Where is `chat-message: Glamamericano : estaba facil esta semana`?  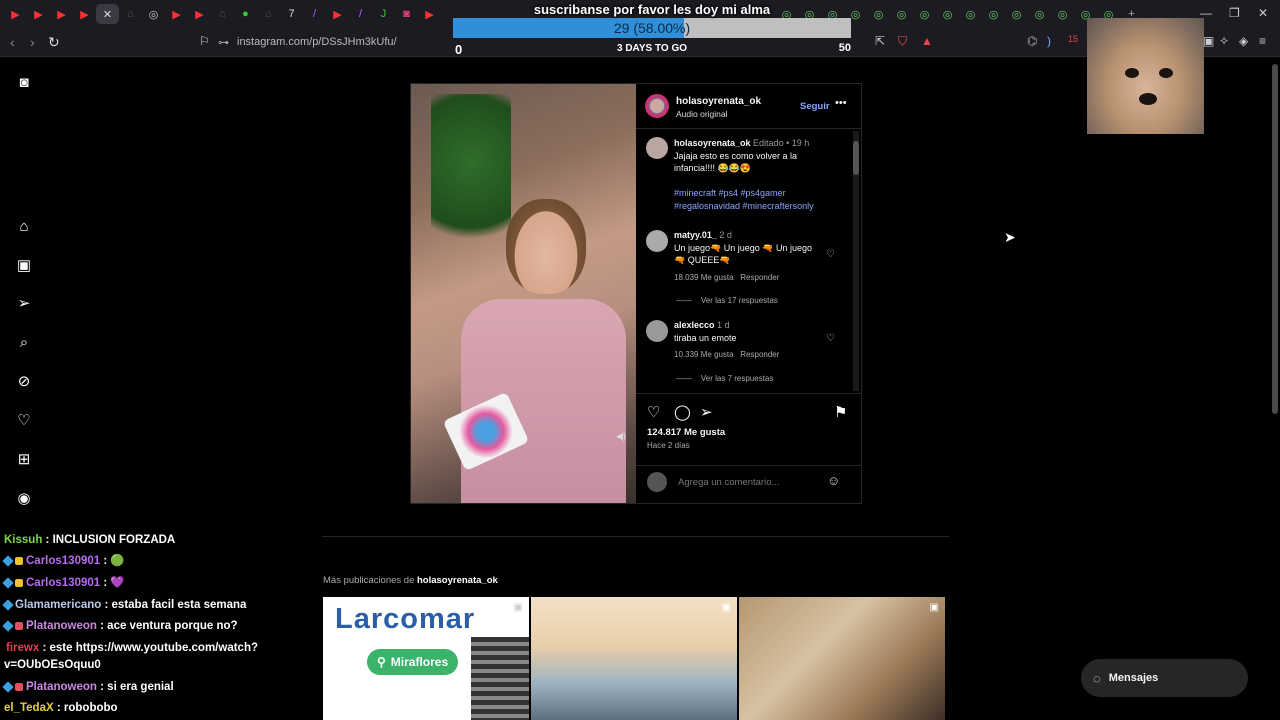 chat-message: Glamamericano : estaba facil esta semana is located at coordinates (124, 605).